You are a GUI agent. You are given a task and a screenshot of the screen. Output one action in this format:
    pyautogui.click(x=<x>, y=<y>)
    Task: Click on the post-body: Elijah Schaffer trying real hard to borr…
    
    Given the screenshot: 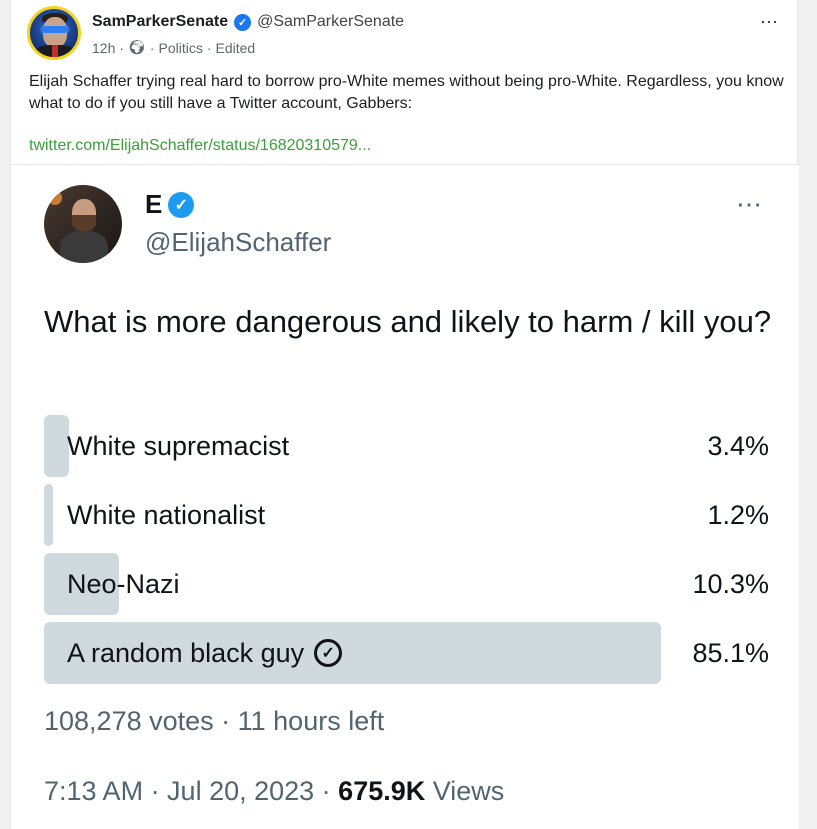 What is the action you would take?
    pyautogui.click(x=406, y=92)
    